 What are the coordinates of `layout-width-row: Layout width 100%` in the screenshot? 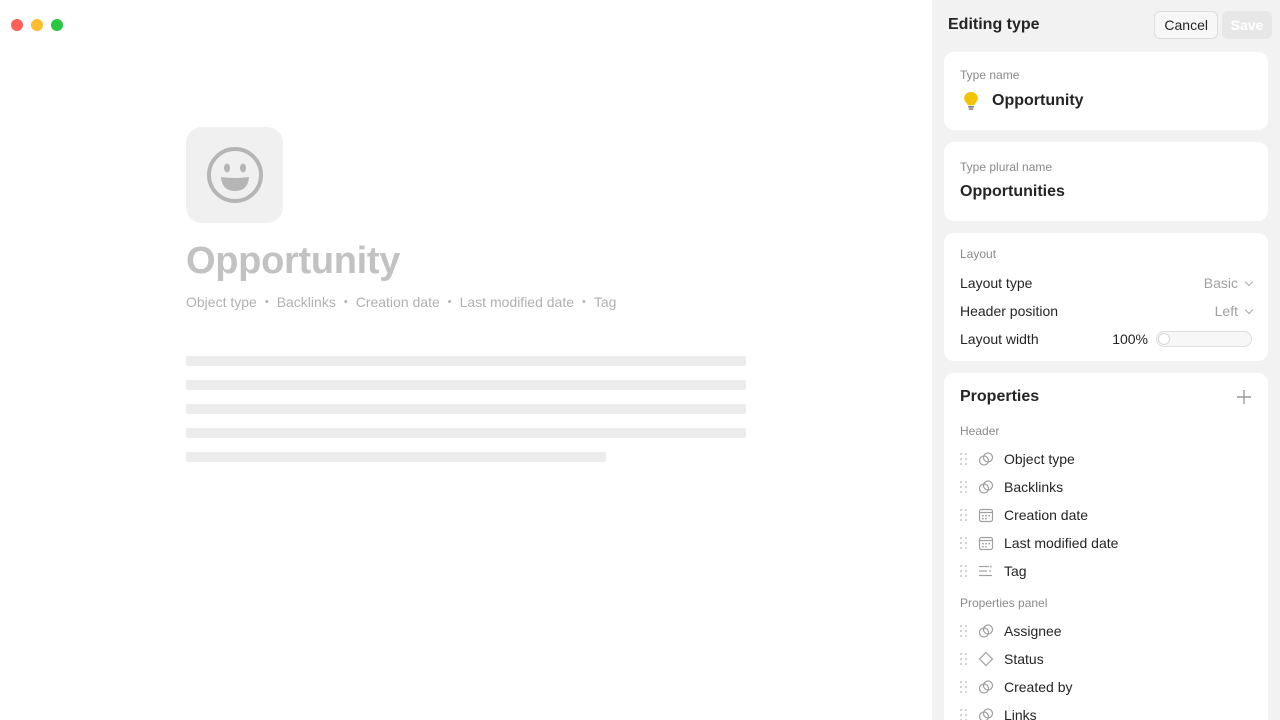 It's located at (1106, 339).